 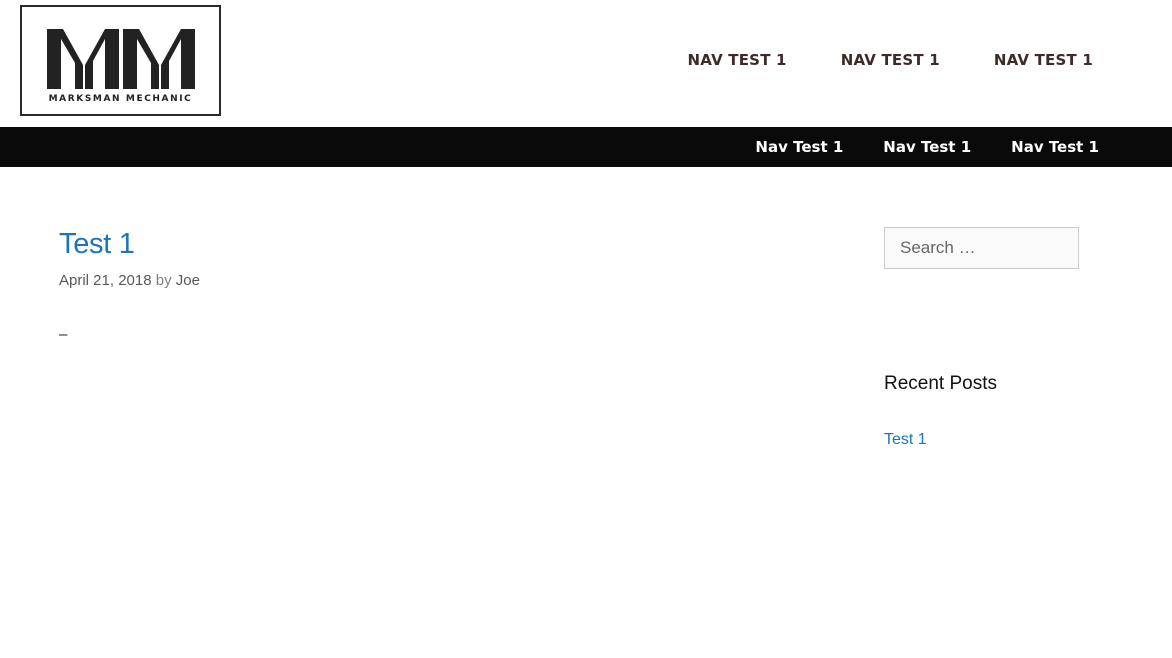 What do you see at coordinates (1043, 60) in the screenshot?
I see `primary-nav-item-3: NAV TEST 1` at bounding box center [1043, 60].